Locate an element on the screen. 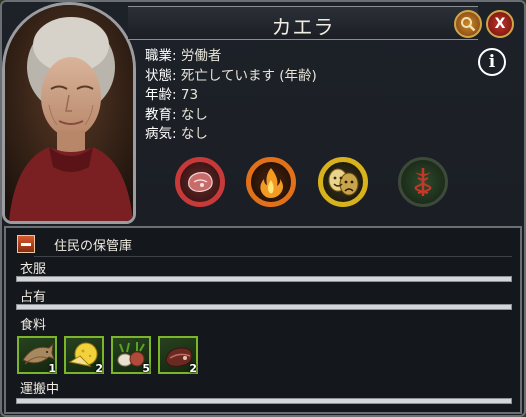 This screenshot has height=417, width=526. stat-label: 職業: is located at coordinates (161, 56).